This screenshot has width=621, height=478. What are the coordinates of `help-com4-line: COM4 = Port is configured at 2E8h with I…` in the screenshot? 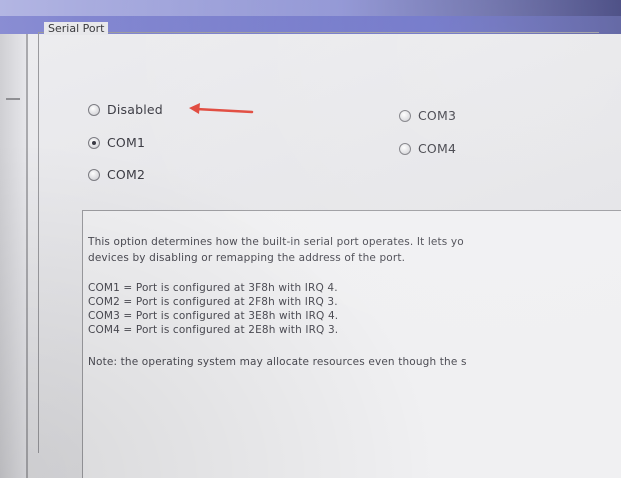 It's located at (213, 330).